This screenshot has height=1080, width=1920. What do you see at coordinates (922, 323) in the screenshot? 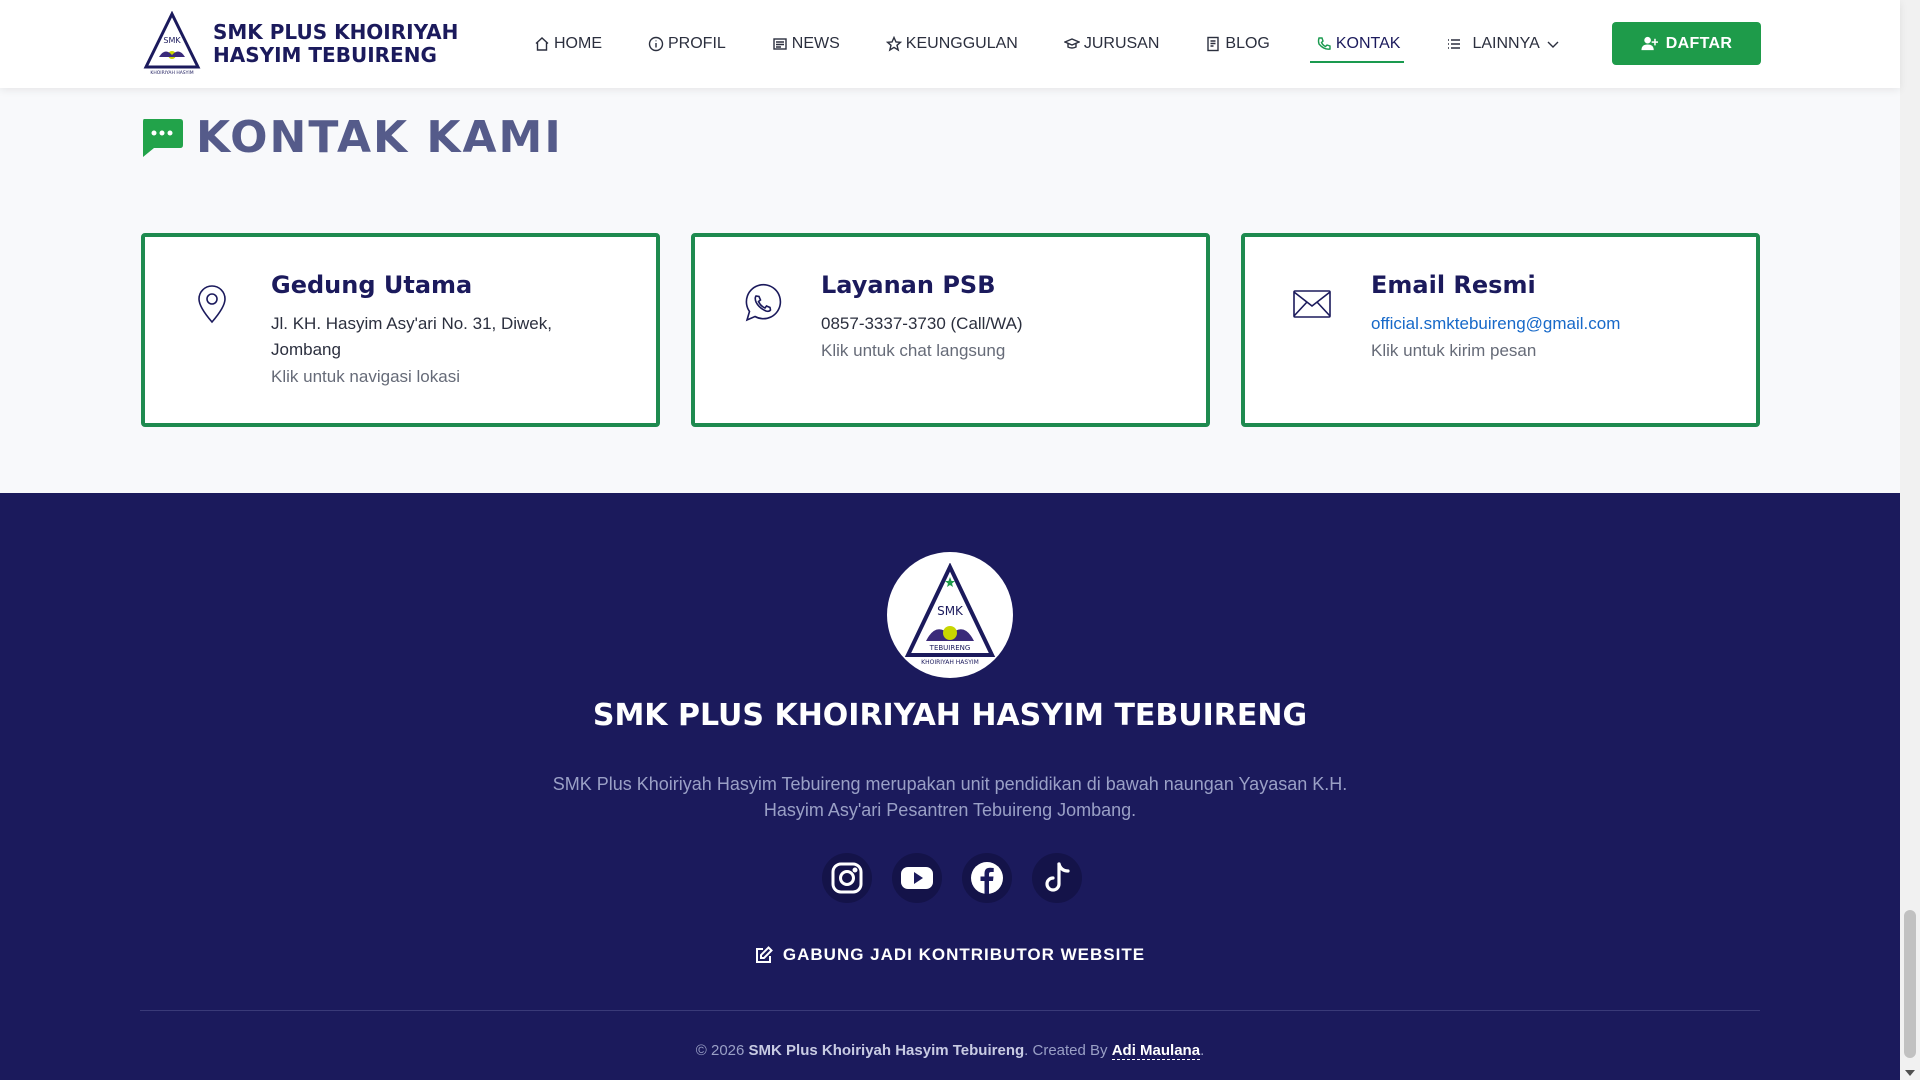
I see `card-detail: 0857-3337-3730 (Call/WA)` at bounding box center [922, 323].